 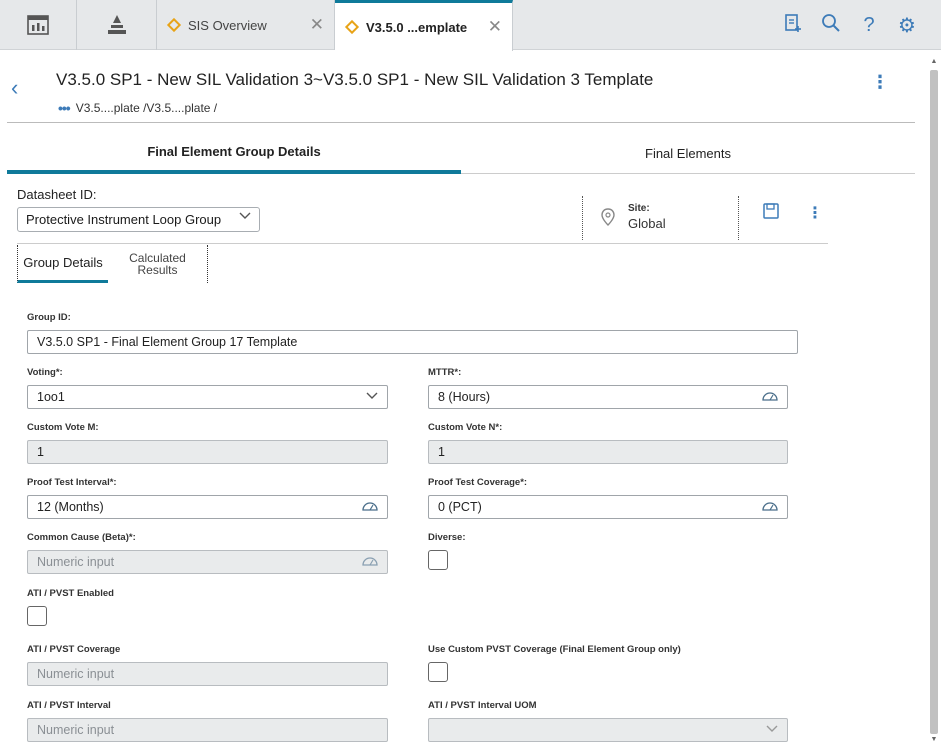 What do you see at coordinates (45, 372) in the screenshot?
I see `voting-label: Voting*:` at bounding box center [45, 372].